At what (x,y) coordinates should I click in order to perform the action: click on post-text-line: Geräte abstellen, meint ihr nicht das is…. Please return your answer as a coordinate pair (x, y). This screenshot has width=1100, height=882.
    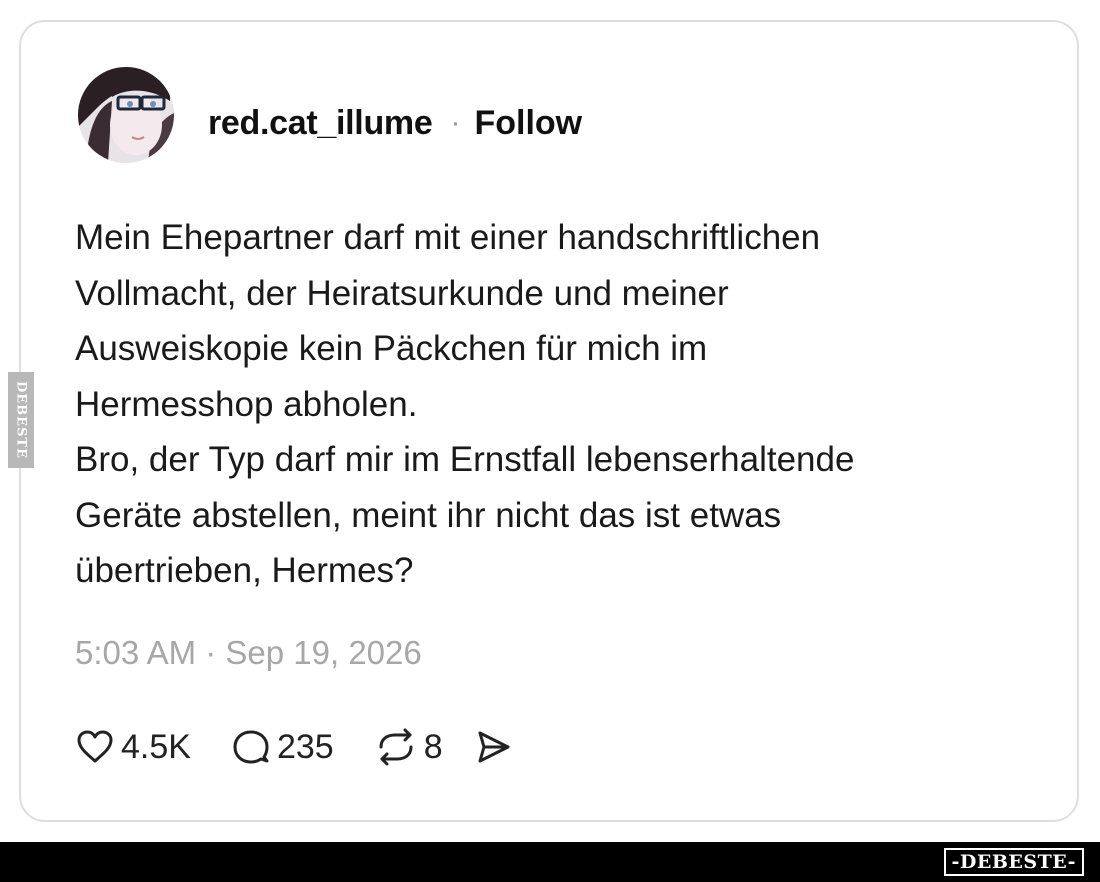
    Looking at the image, I should click on (428, 515).